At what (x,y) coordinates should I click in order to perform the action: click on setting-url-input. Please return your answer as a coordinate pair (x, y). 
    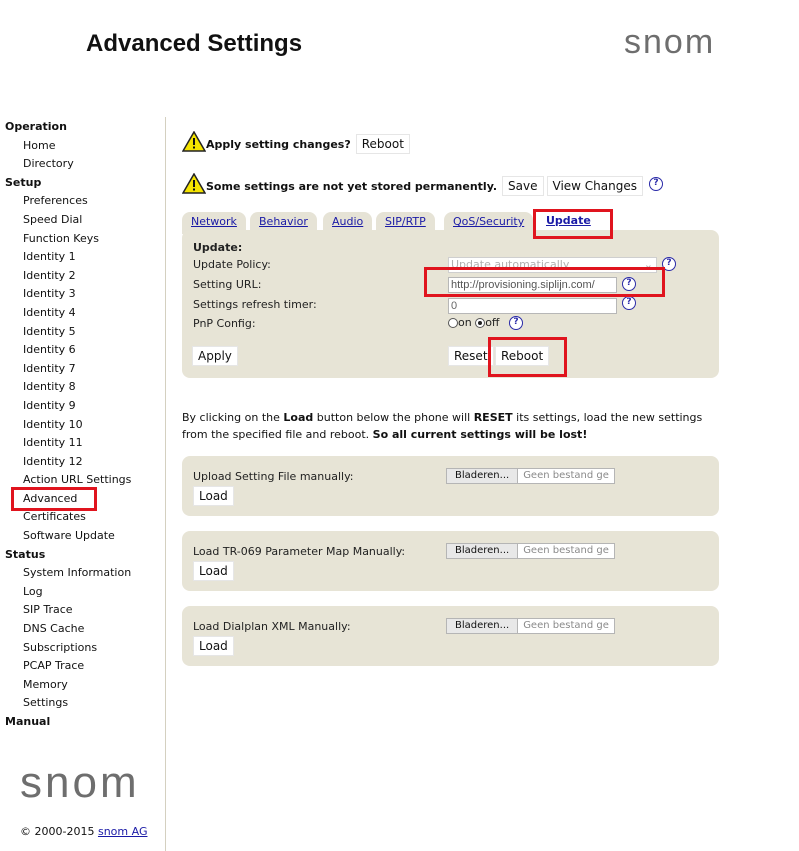
    Looking at the image, I should click on (532, 285).